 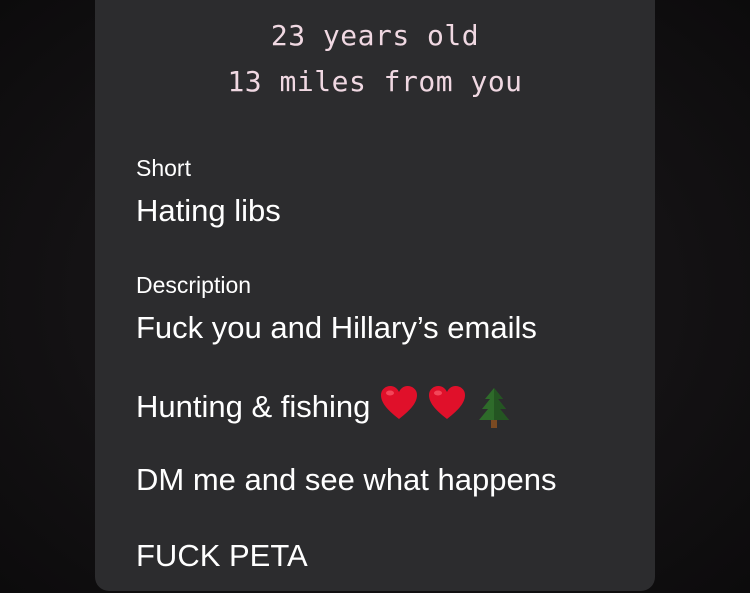 I want to click on distance-text: 13 miles from you, so click(x=375, y=81).